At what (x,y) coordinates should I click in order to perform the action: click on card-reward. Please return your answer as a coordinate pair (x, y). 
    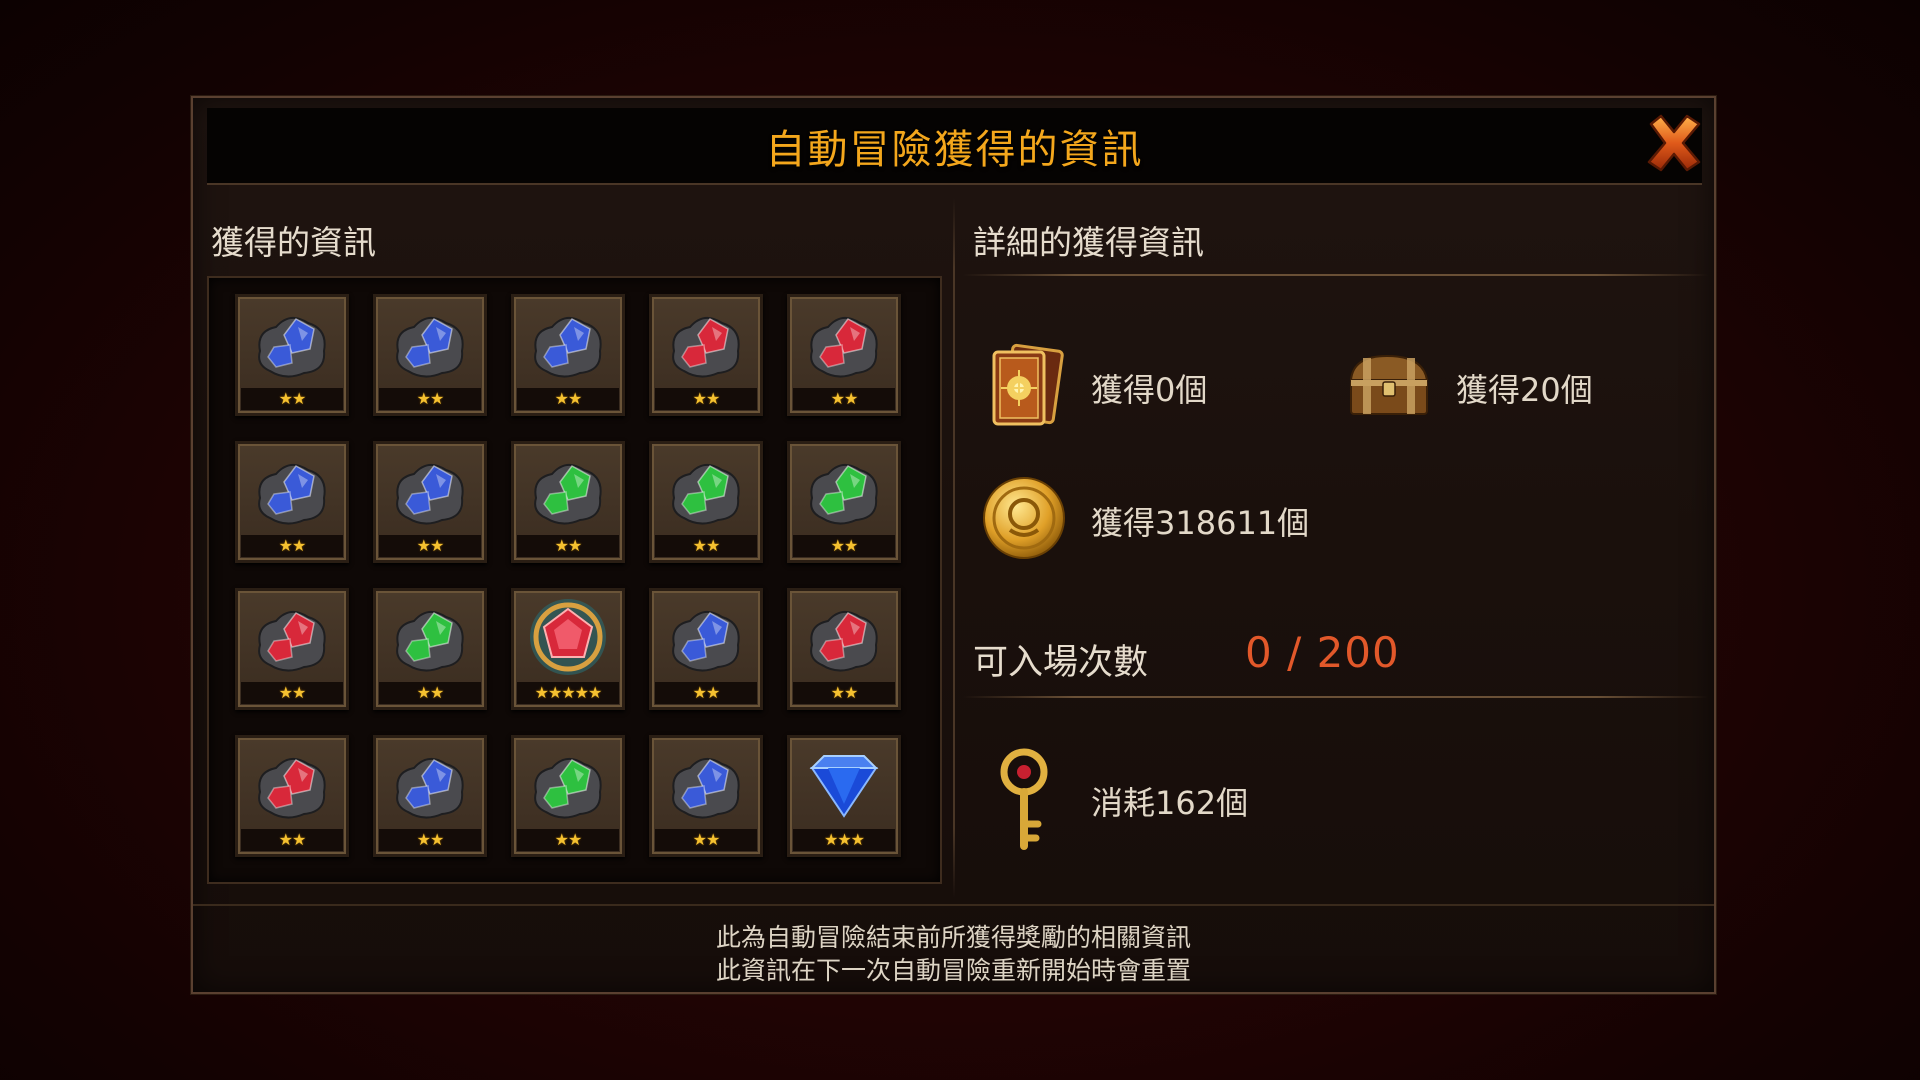
    Looking at the image, I should click on (1024, 386).